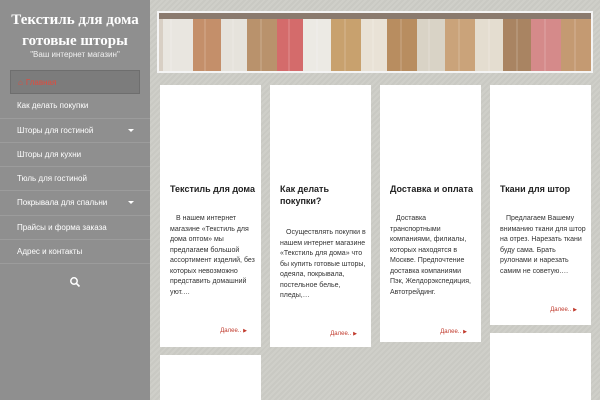  What do you see at coordinates (213, 189) in the screenshot?
I see `post-title: Текстиль для дома` at bounding box center [213, 189].